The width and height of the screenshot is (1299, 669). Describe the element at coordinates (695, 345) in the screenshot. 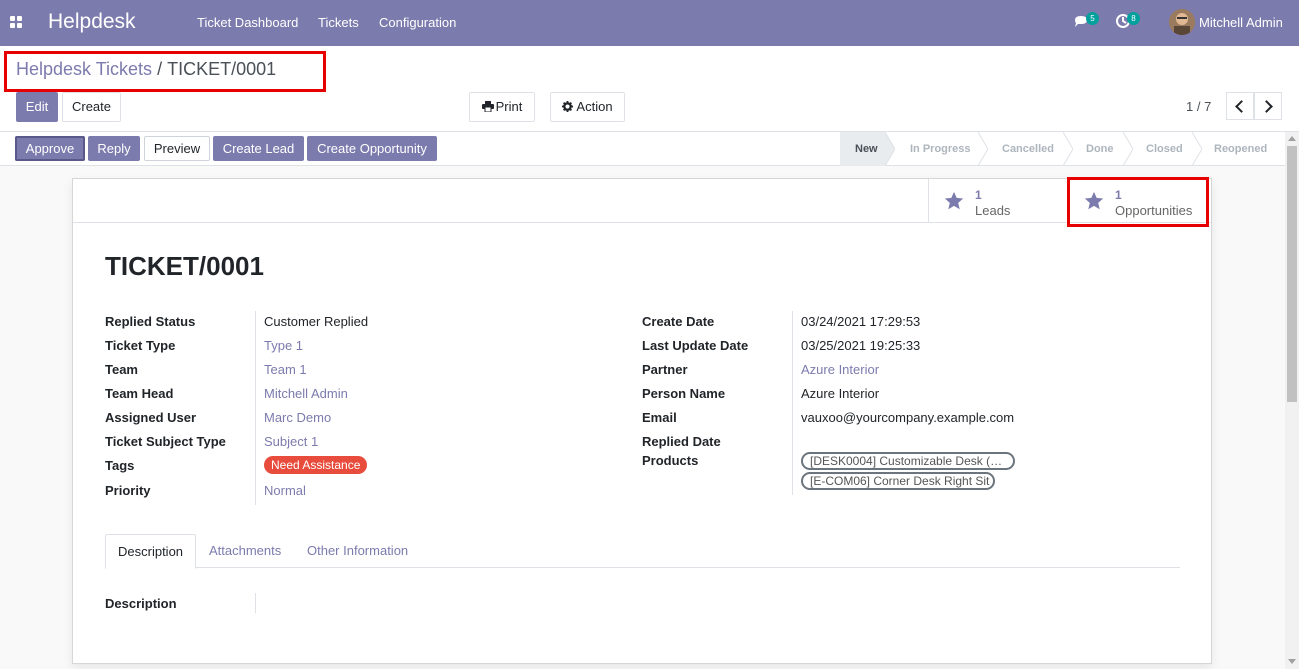

I see `last-update-label: Last Update Date` at that location.